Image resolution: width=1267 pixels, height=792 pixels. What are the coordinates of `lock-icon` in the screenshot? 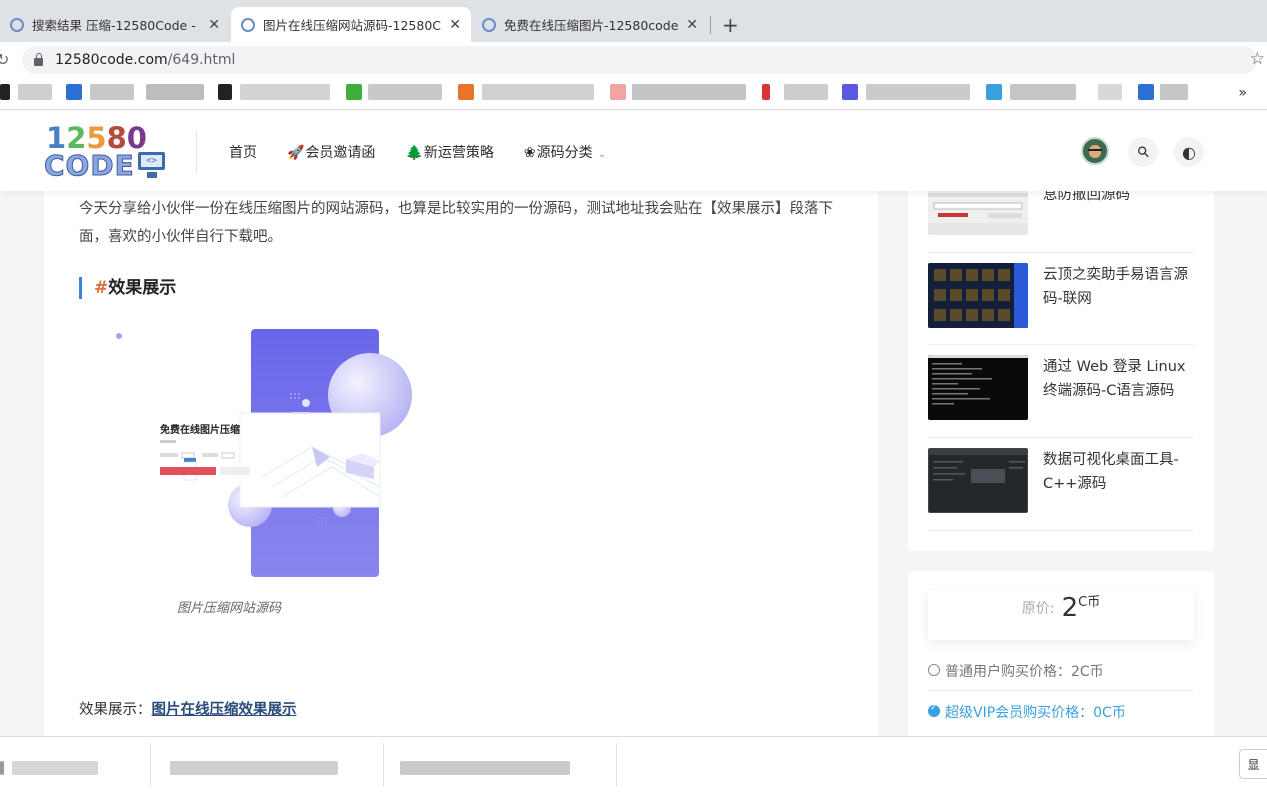 It's located at (38, 59).